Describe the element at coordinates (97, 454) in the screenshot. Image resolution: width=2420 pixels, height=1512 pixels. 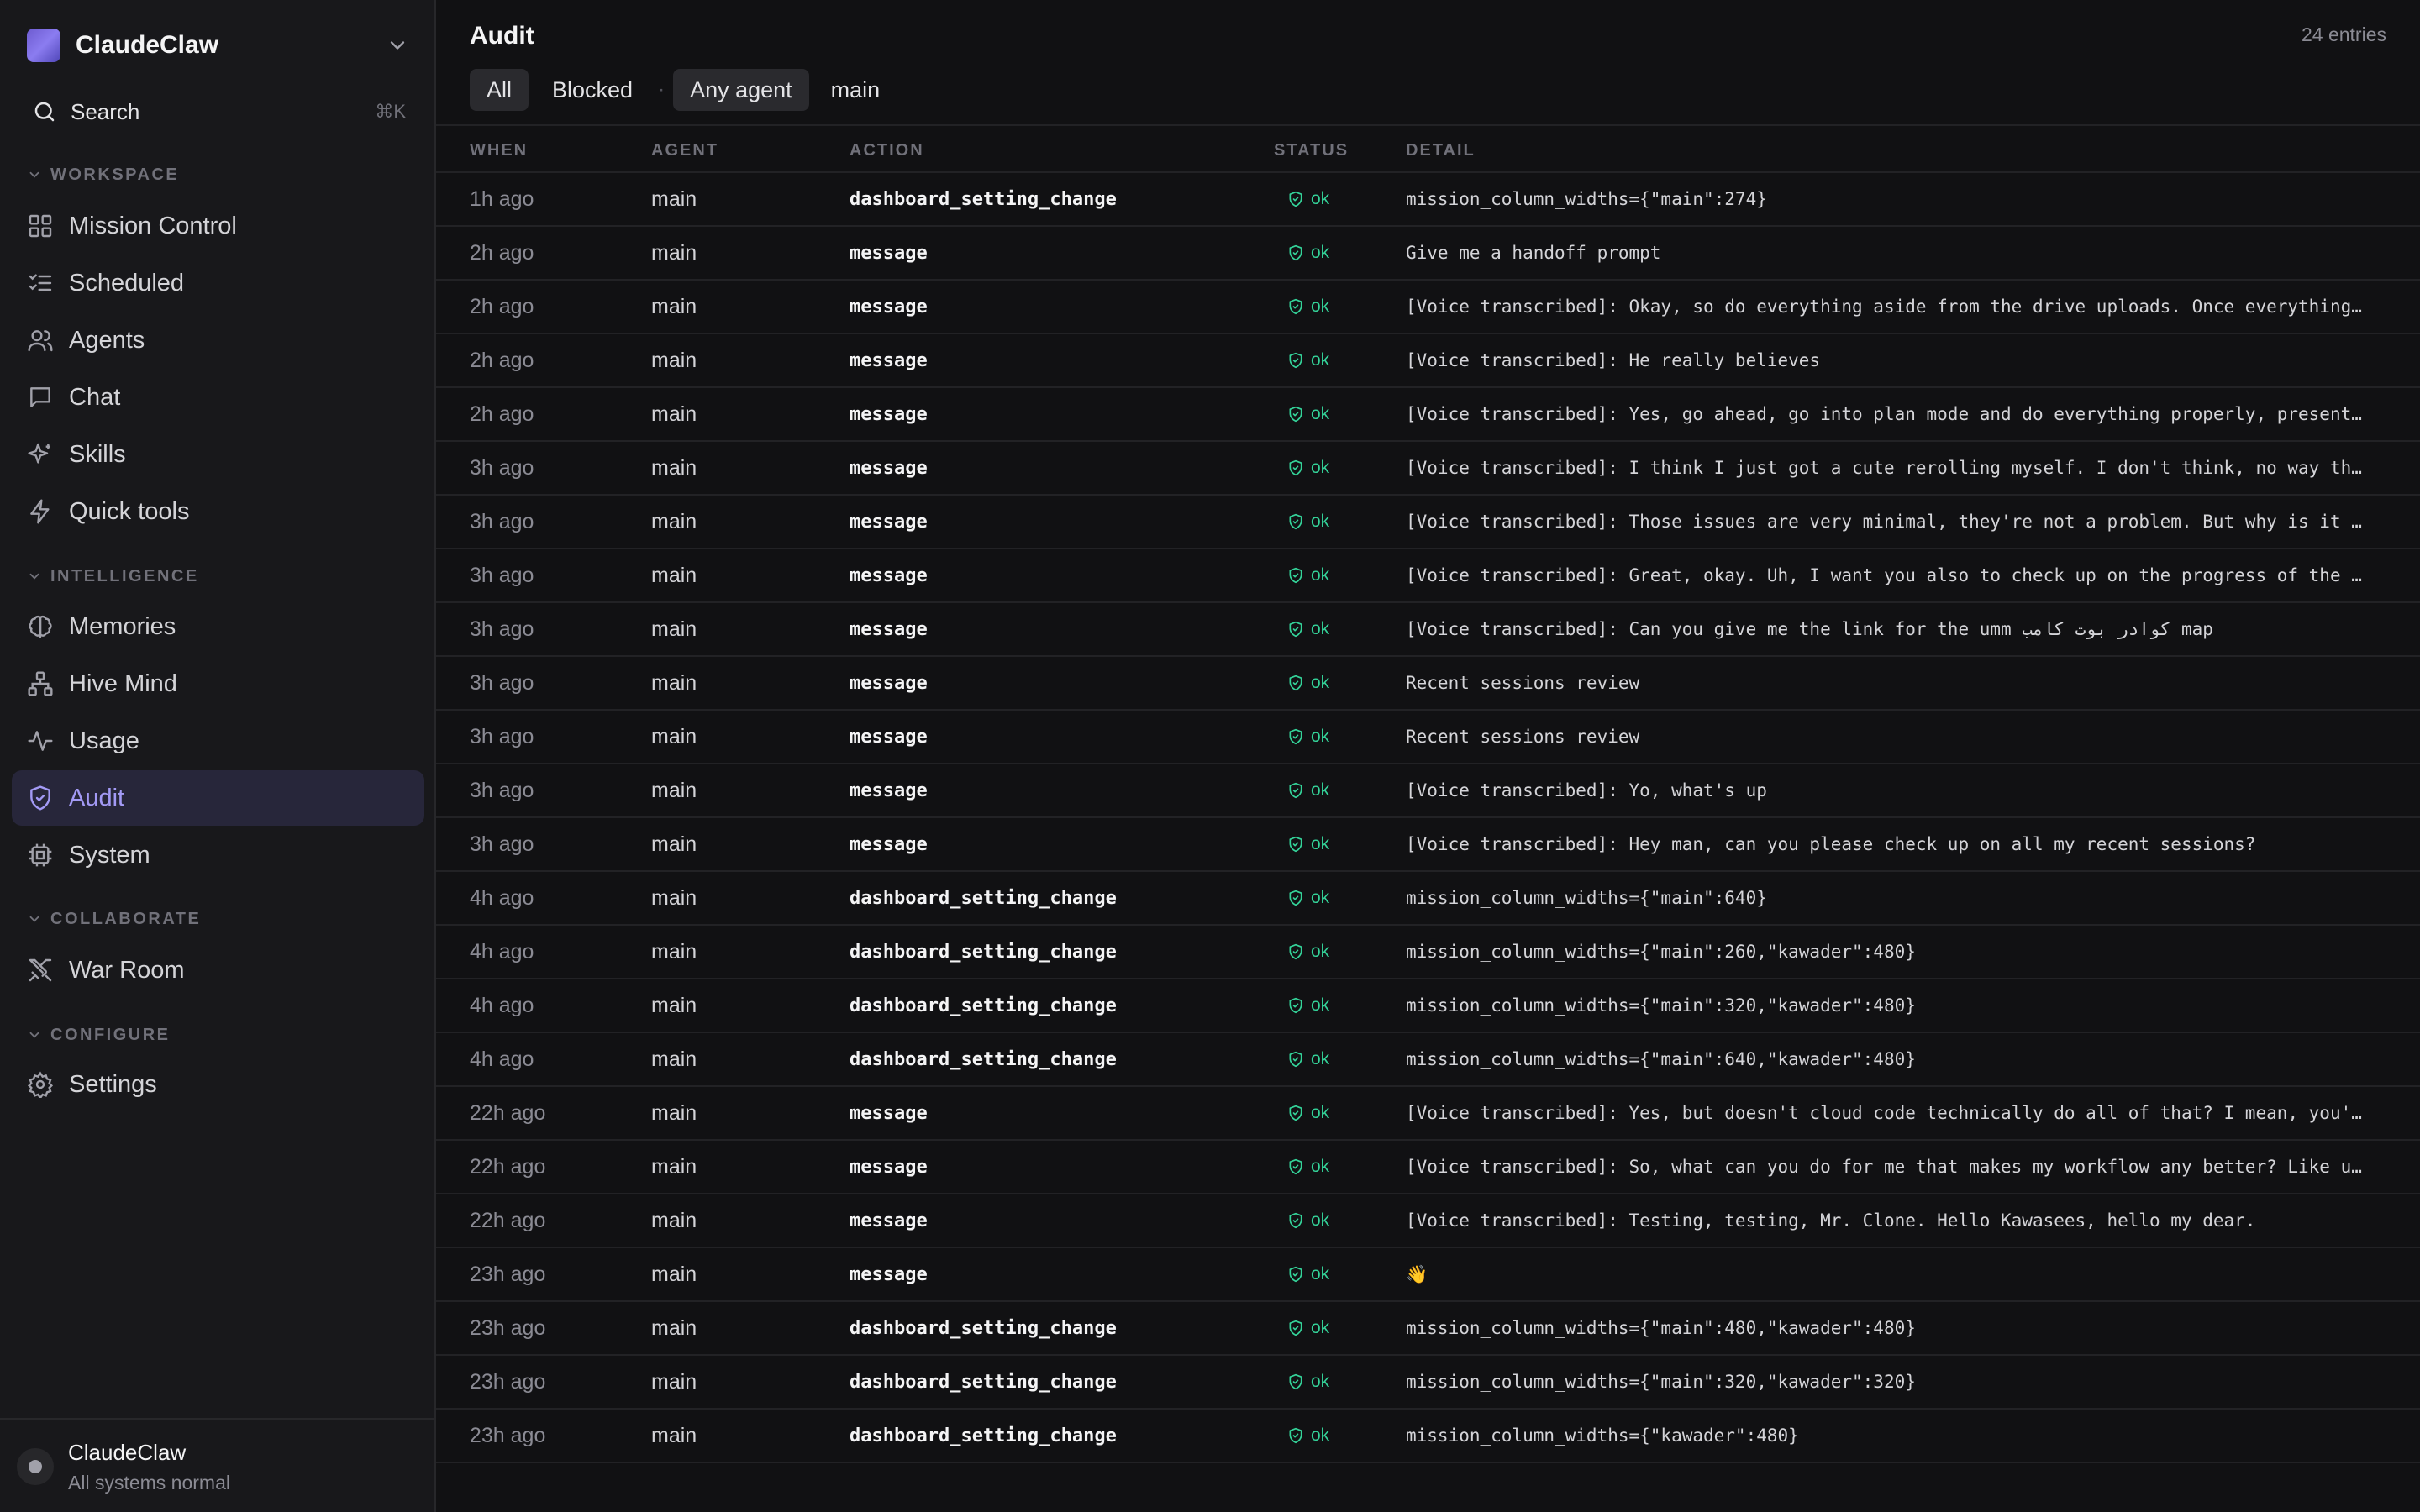
I see `sidebar-item-label: Skills` at that location.